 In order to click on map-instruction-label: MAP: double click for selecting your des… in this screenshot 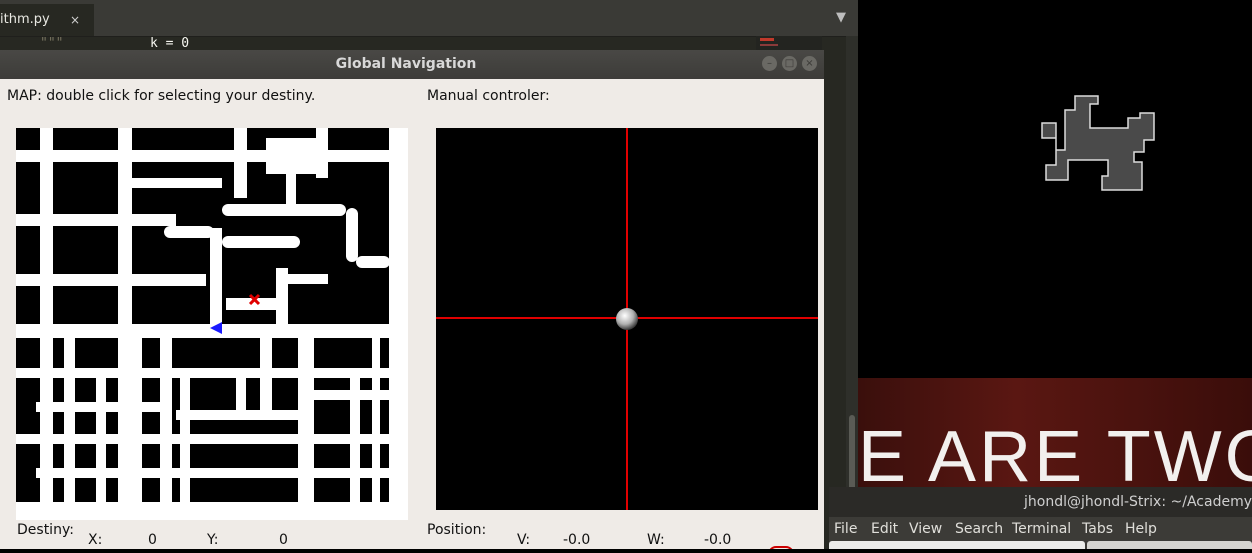, I will do `click(161, 96)`.